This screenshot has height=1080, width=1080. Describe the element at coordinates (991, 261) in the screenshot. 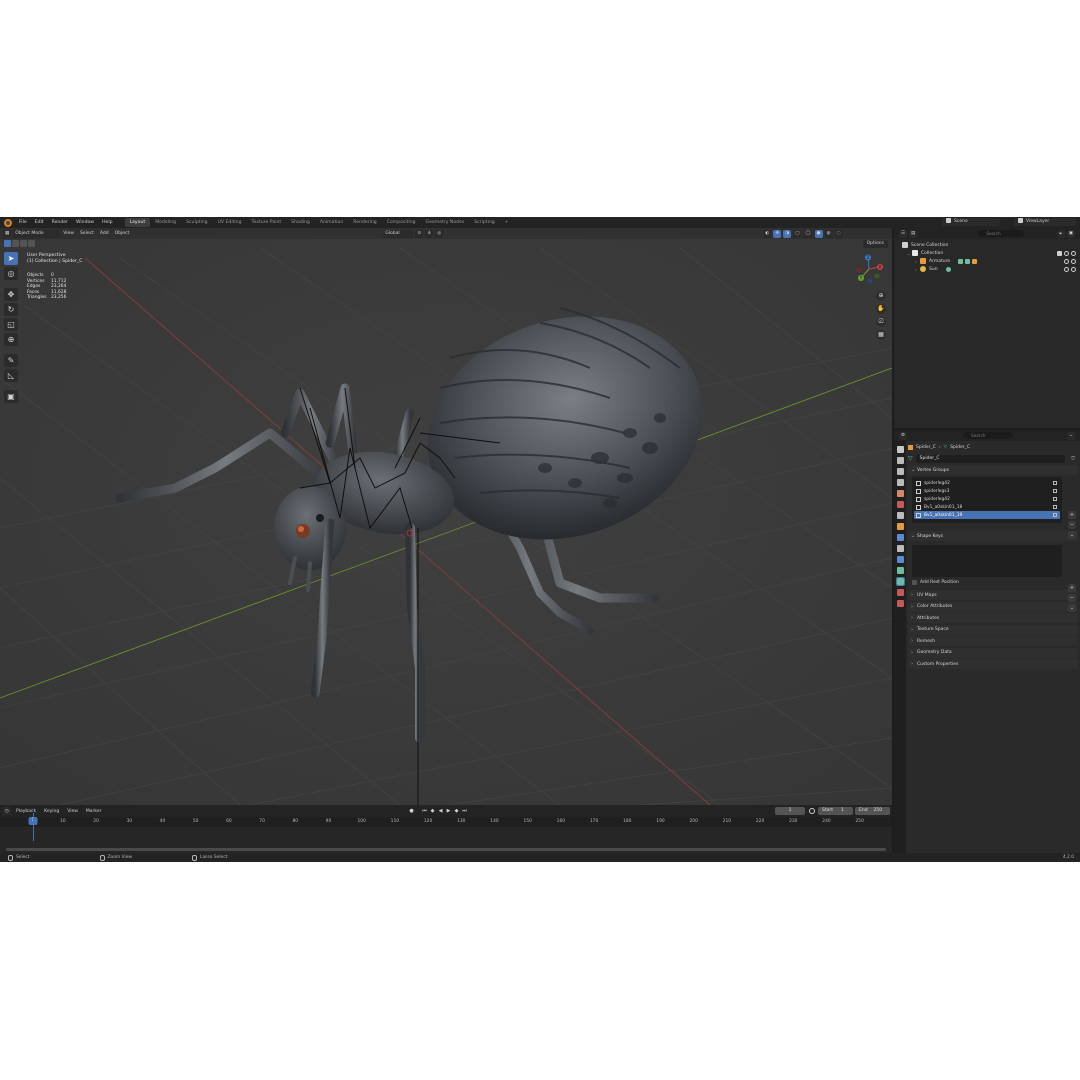

I see `outliner-row-armature: › Armature` at that location.